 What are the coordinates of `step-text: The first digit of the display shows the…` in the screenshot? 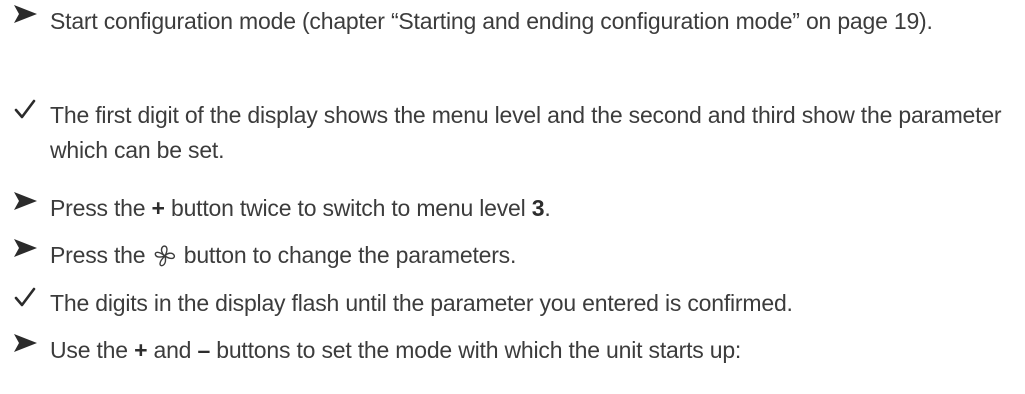 It's located at (529, 132).